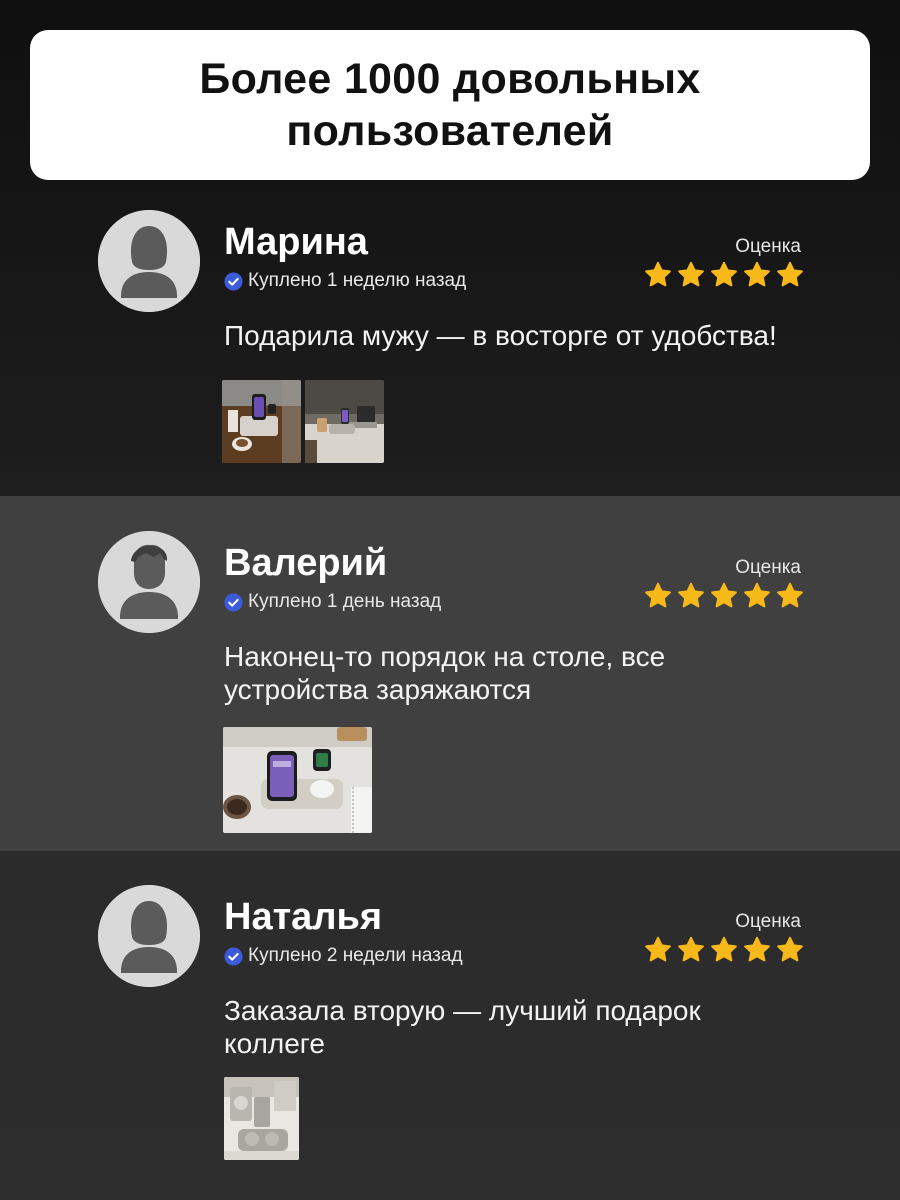  I want to click on purchase-info: Куплено 1 неделю назад, so click(345, 281).